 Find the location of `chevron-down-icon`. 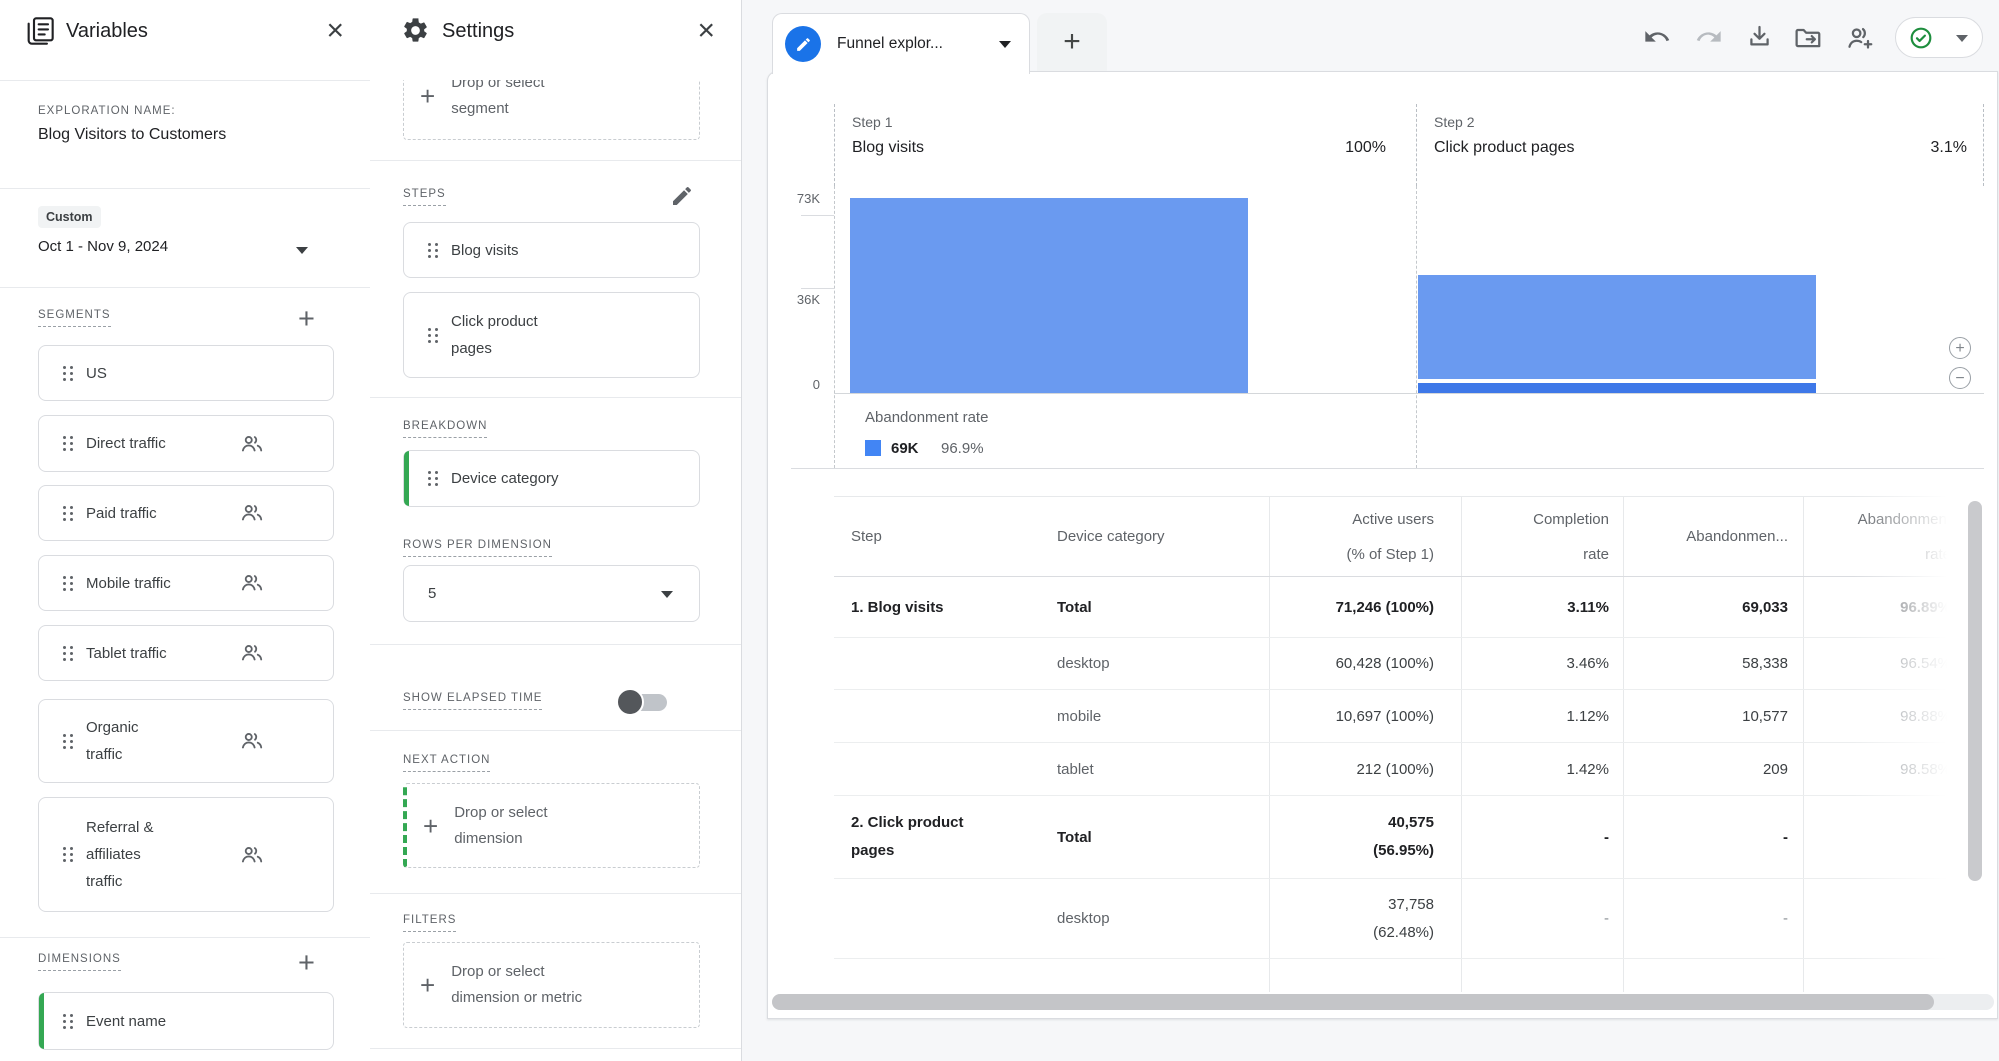

chevron-down-icon is located at coordinates (667, 594).